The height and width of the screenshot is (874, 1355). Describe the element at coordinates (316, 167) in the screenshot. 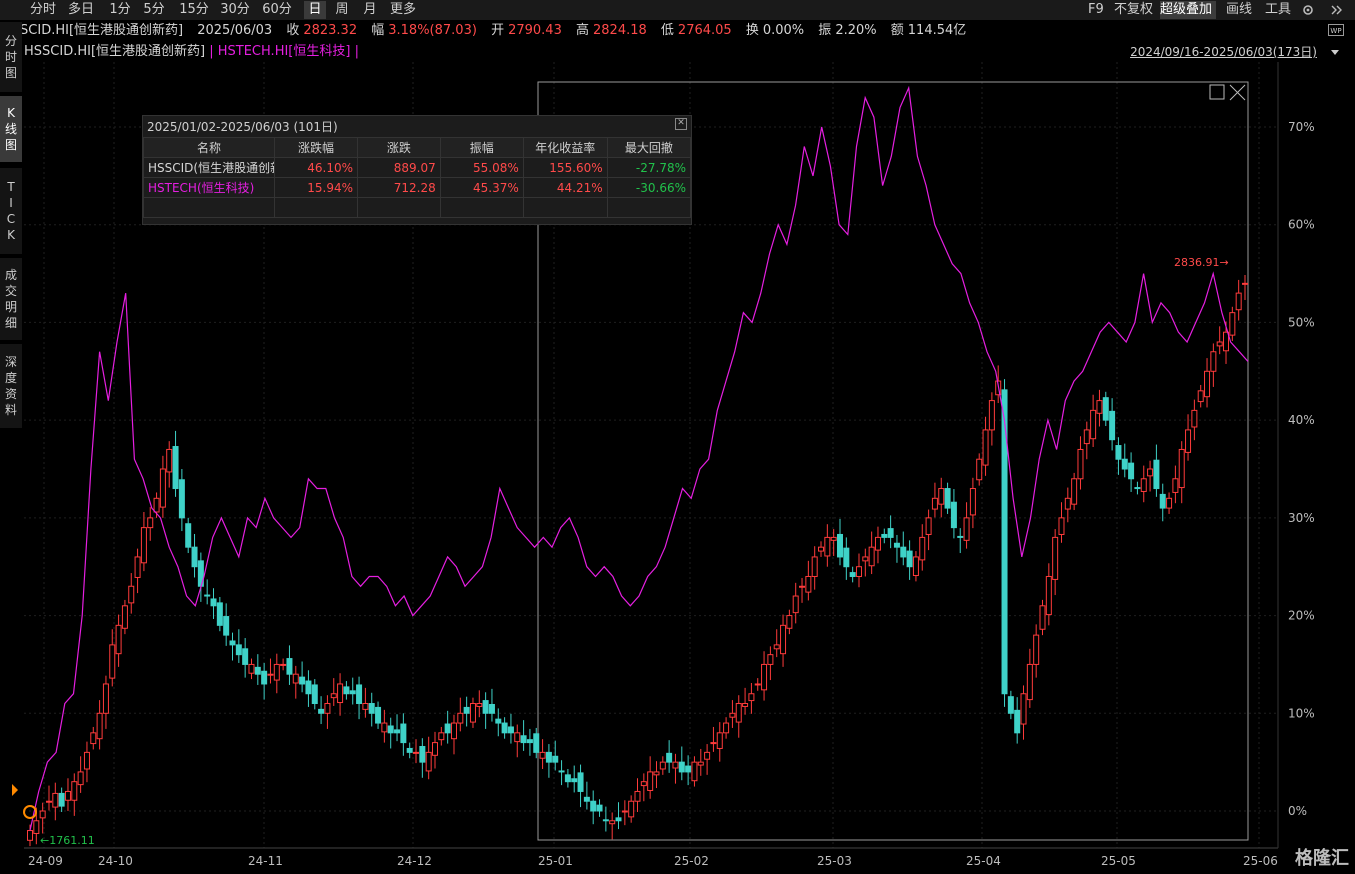

I see `summary-cell: 46.10%` at that location.